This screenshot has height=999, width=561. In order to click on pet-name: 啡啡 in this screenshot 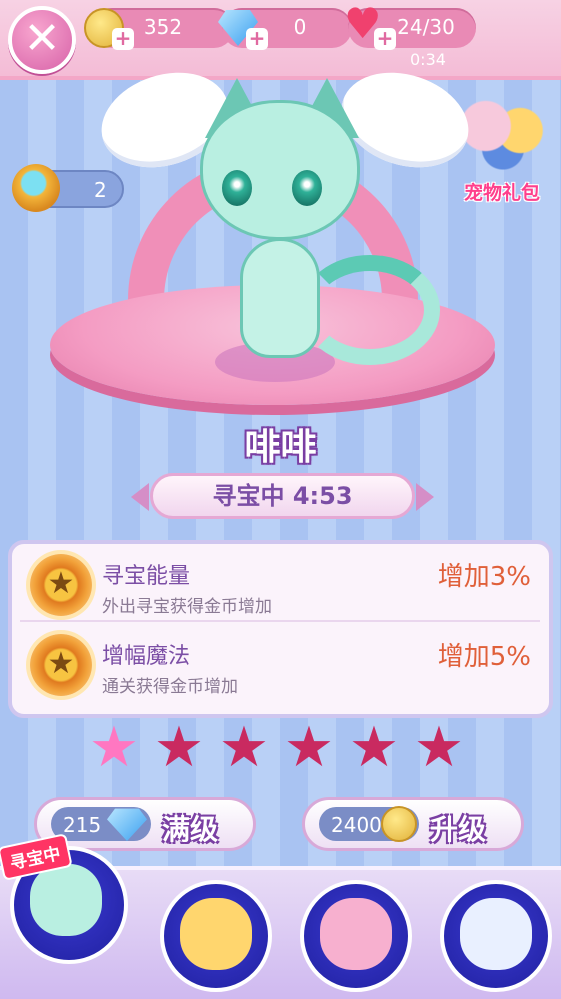, I will do `click(280, 447)`.